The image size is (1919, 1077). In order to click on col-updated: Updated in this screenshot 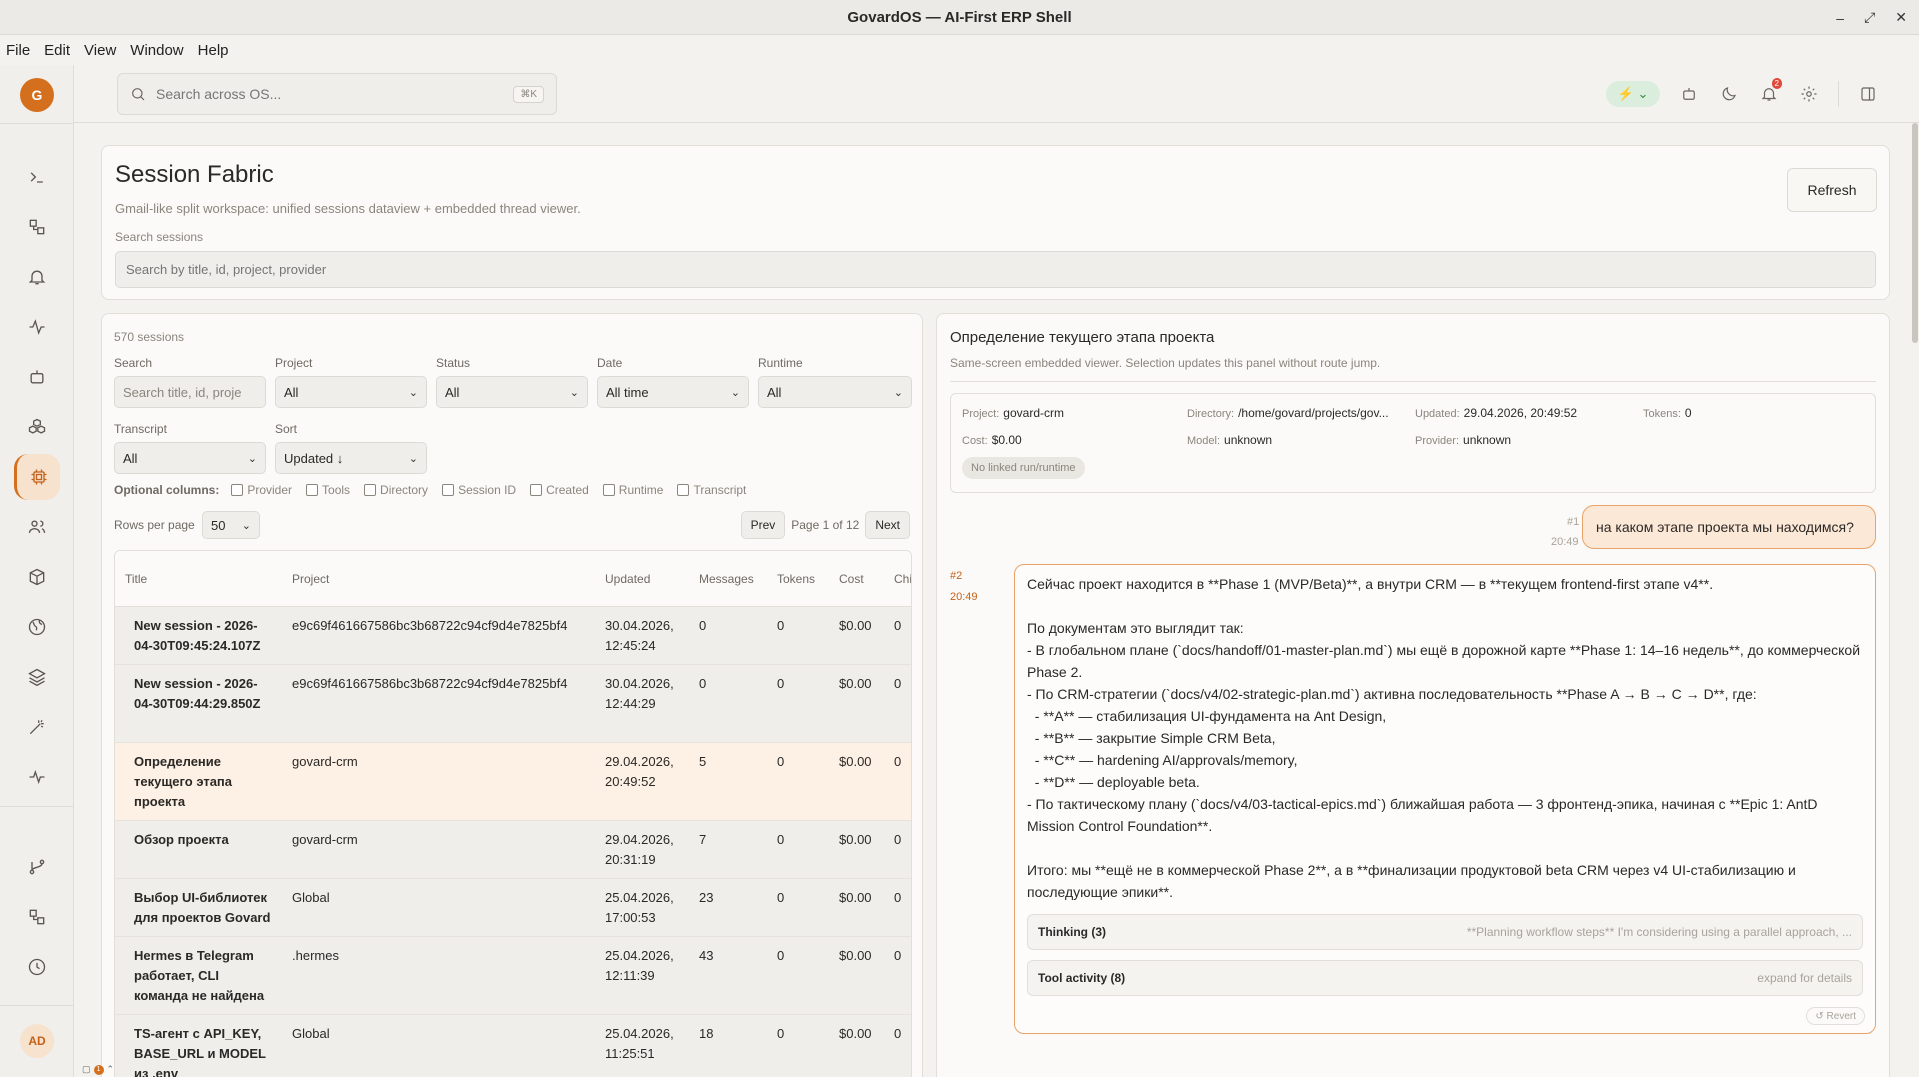, I will do `click(627, 579)`.